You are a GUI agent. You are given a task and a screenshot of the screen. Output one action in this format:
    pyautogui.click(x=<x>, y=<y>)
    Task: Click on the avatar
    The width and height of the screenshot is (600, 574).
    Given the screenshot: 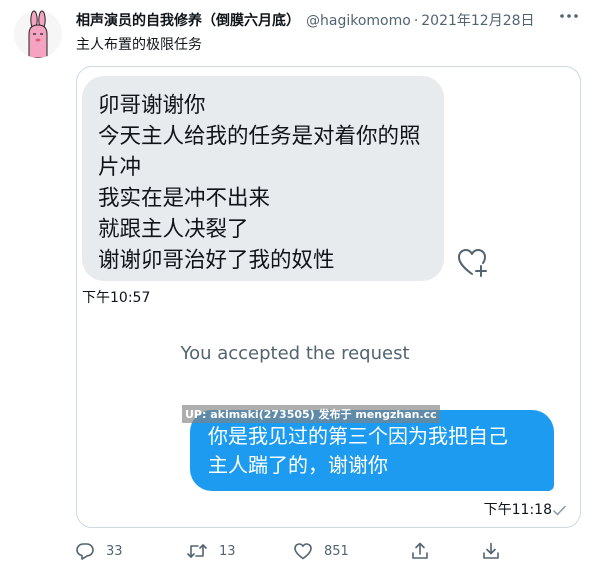 What is the action you would take?
    pyautogui.click(x=38, y=34)
    